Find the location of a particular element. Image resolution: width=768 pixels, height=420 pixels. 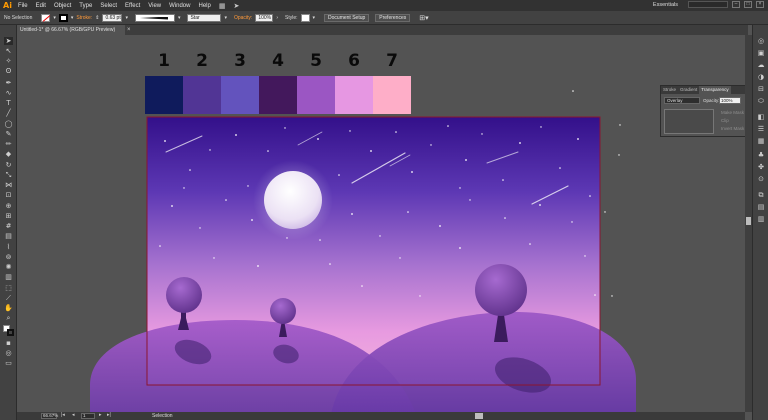

curvature-tool-icon: ∿ is located at coordinates (8, 93).